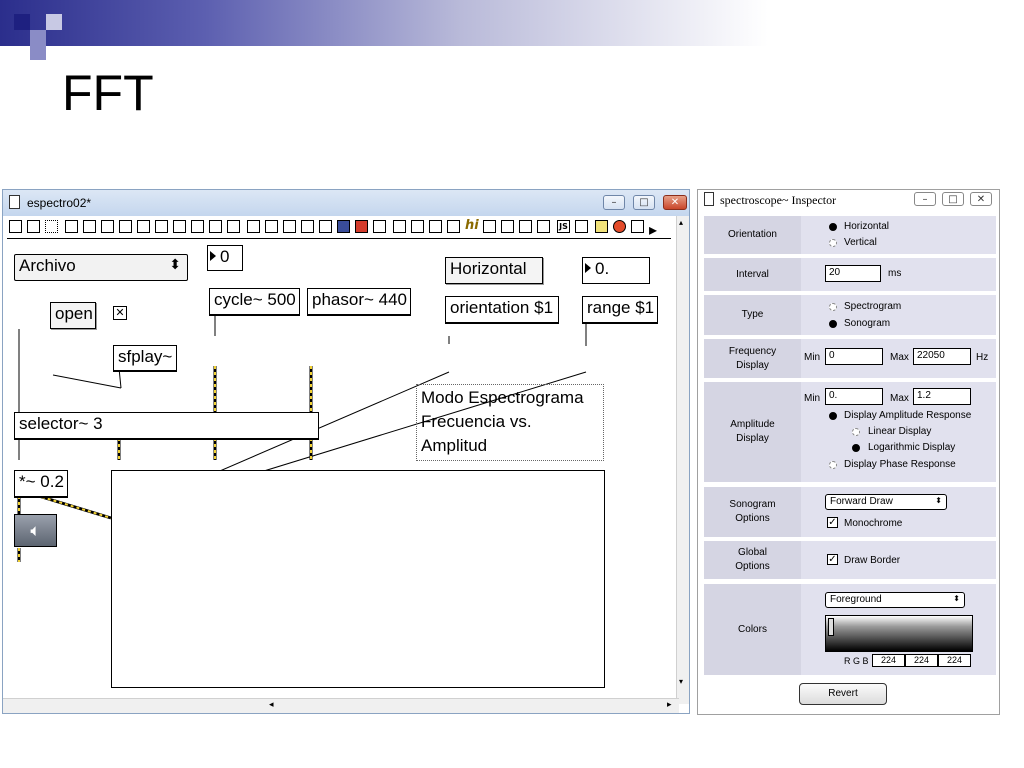  I want to click on amp-min-field: 0., so click(854, 396).